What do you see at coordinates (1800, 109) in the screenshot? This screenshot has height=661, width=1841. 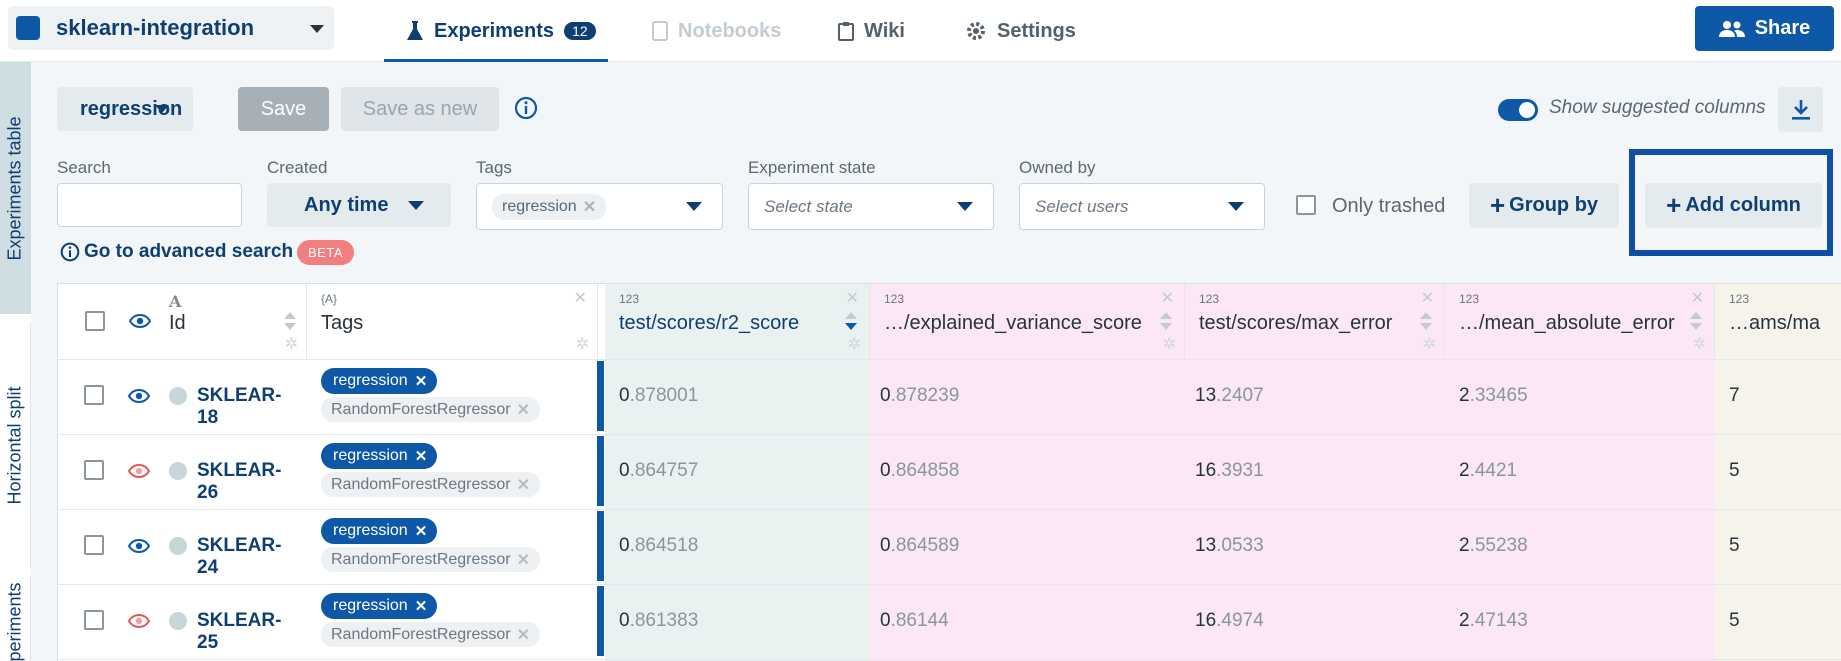 I see `download-button` at bounding box center [1800, 109].